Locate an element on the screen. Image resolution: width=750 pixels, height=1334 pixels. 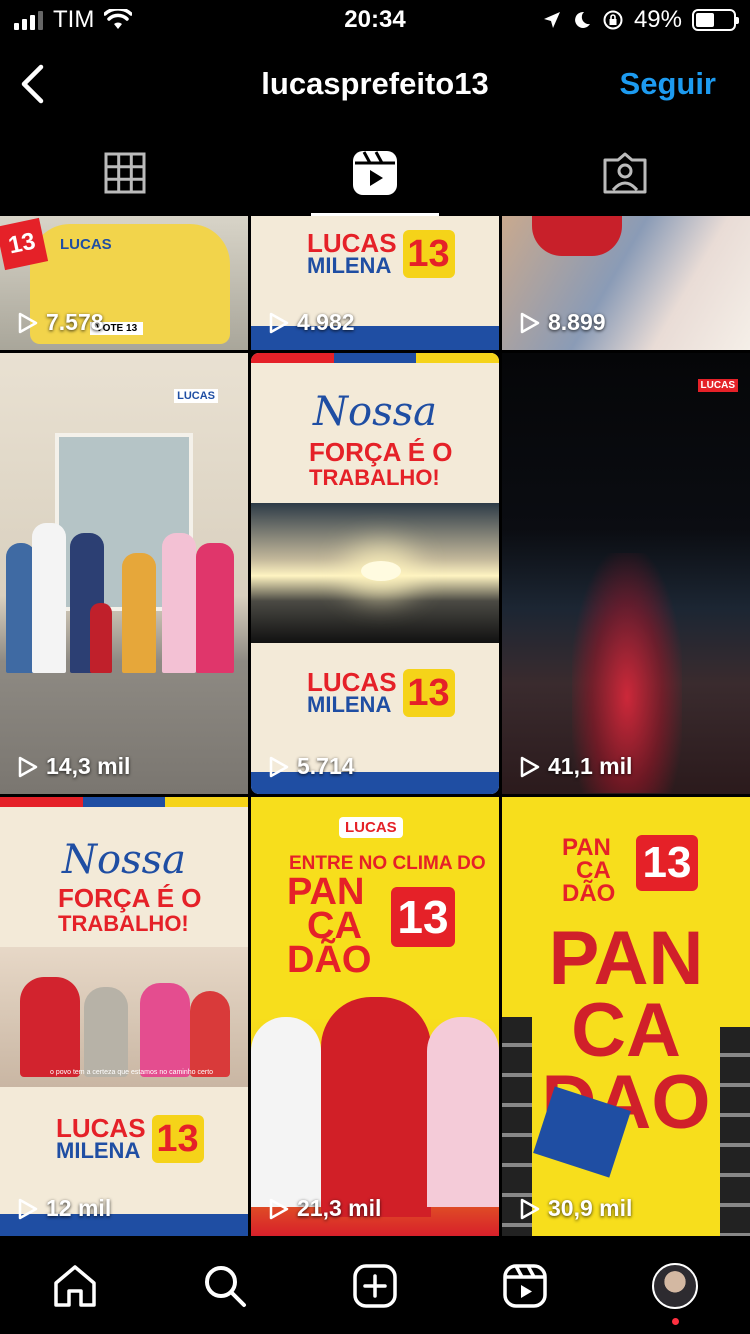
notification-dot is located at coordinates (675, 1321).